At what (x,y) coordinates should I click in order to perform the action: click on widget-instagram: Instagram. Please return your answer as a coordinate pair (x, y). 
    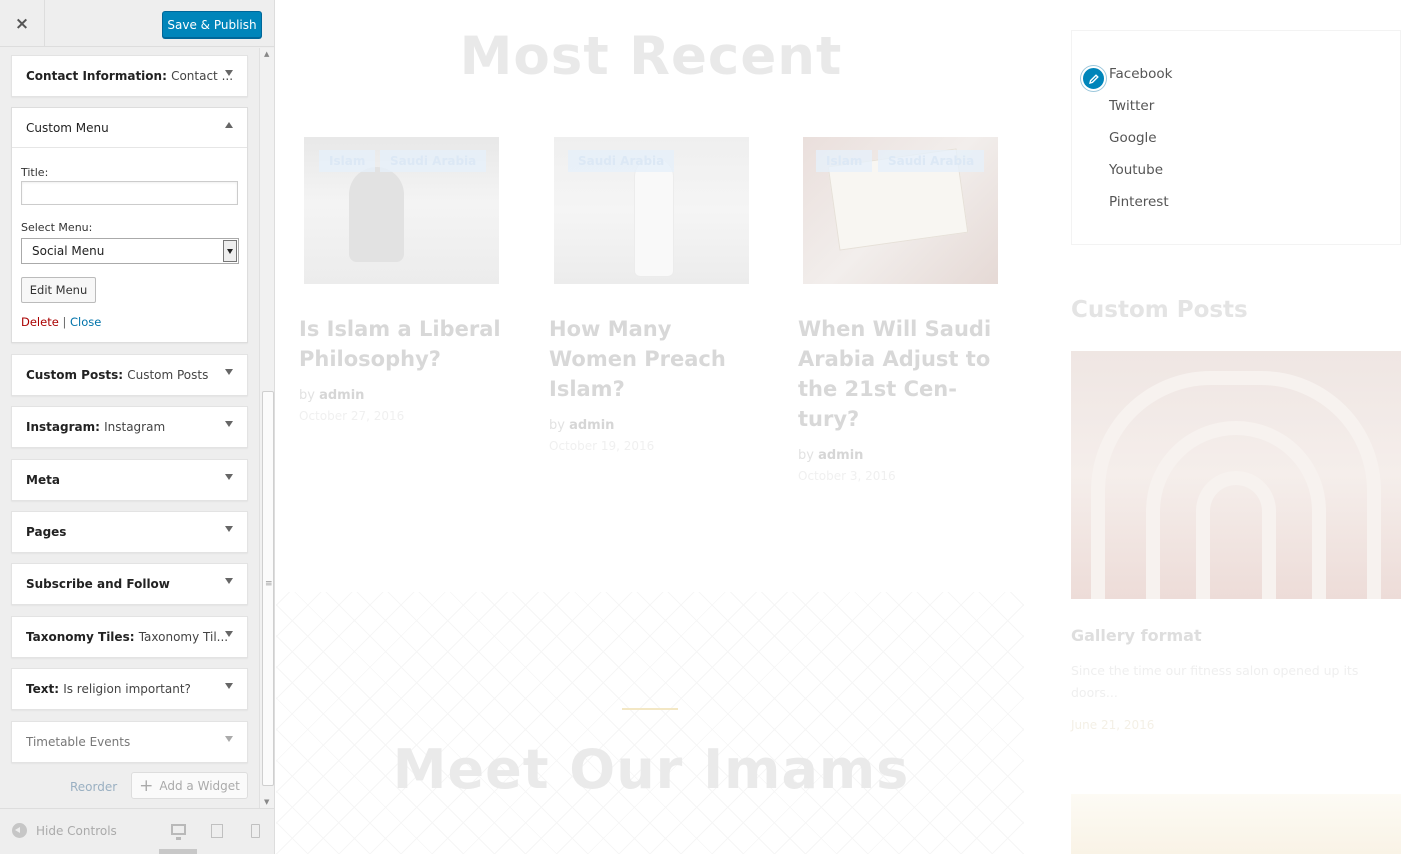
    Looking at the image, I should click on (129, 427).